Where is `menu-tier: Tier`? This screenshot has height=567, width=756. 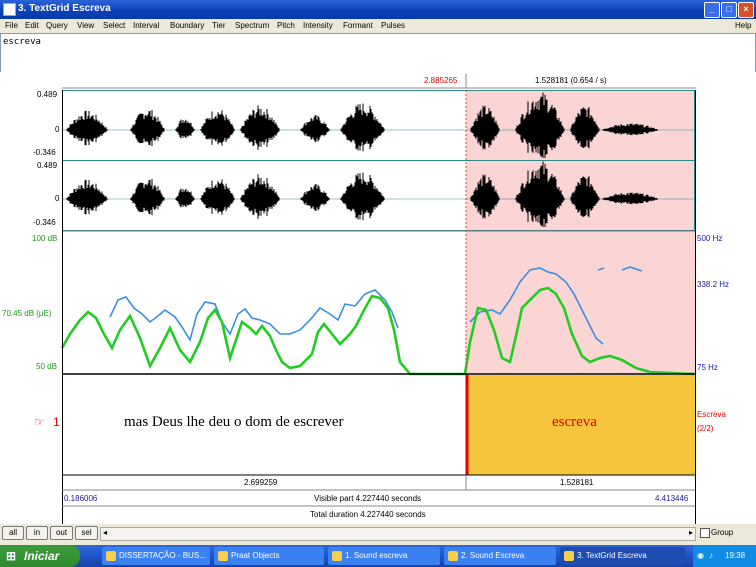 menu-tier: Tier is located at coordinates (218, 25).